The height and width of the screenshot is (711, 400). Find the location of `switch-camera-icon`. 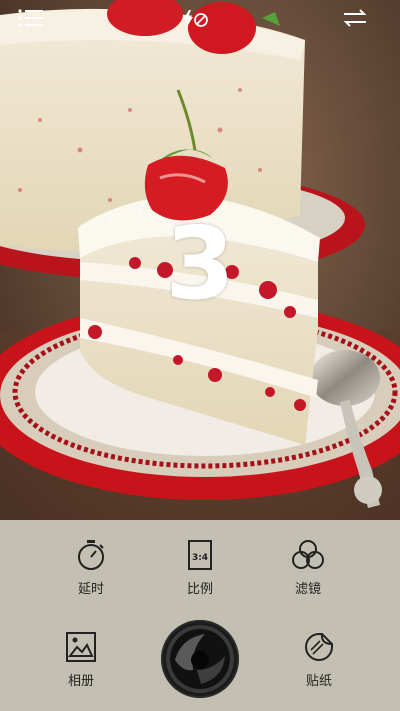

switch-camera-icon is located at coordinates (355, 18).